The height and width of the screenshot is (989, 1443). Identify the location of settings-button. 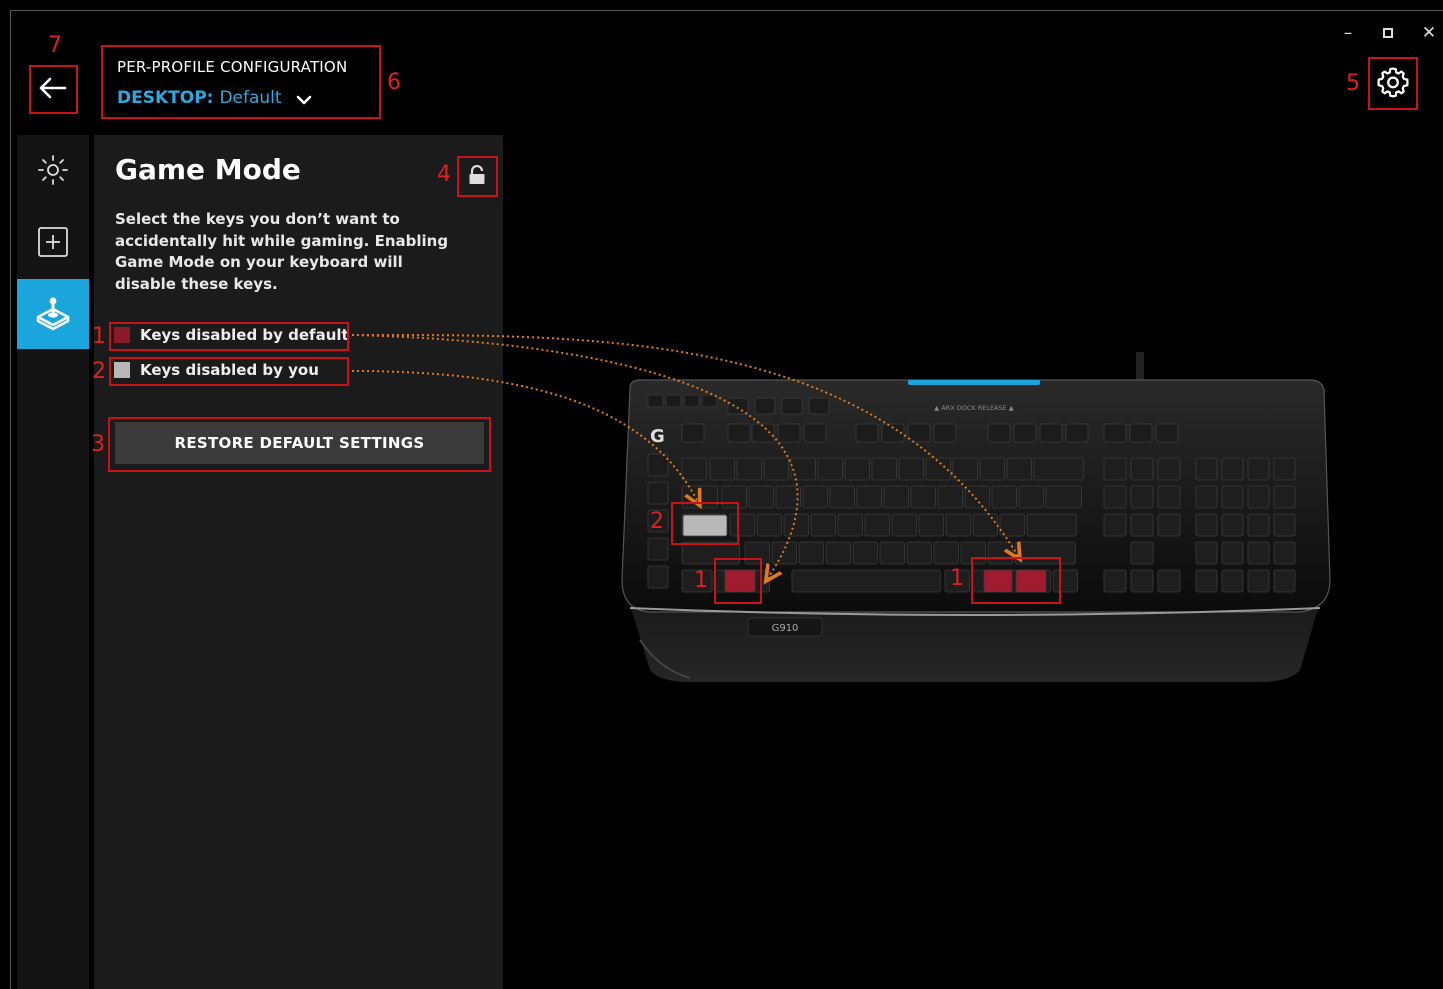
(1393, 83).